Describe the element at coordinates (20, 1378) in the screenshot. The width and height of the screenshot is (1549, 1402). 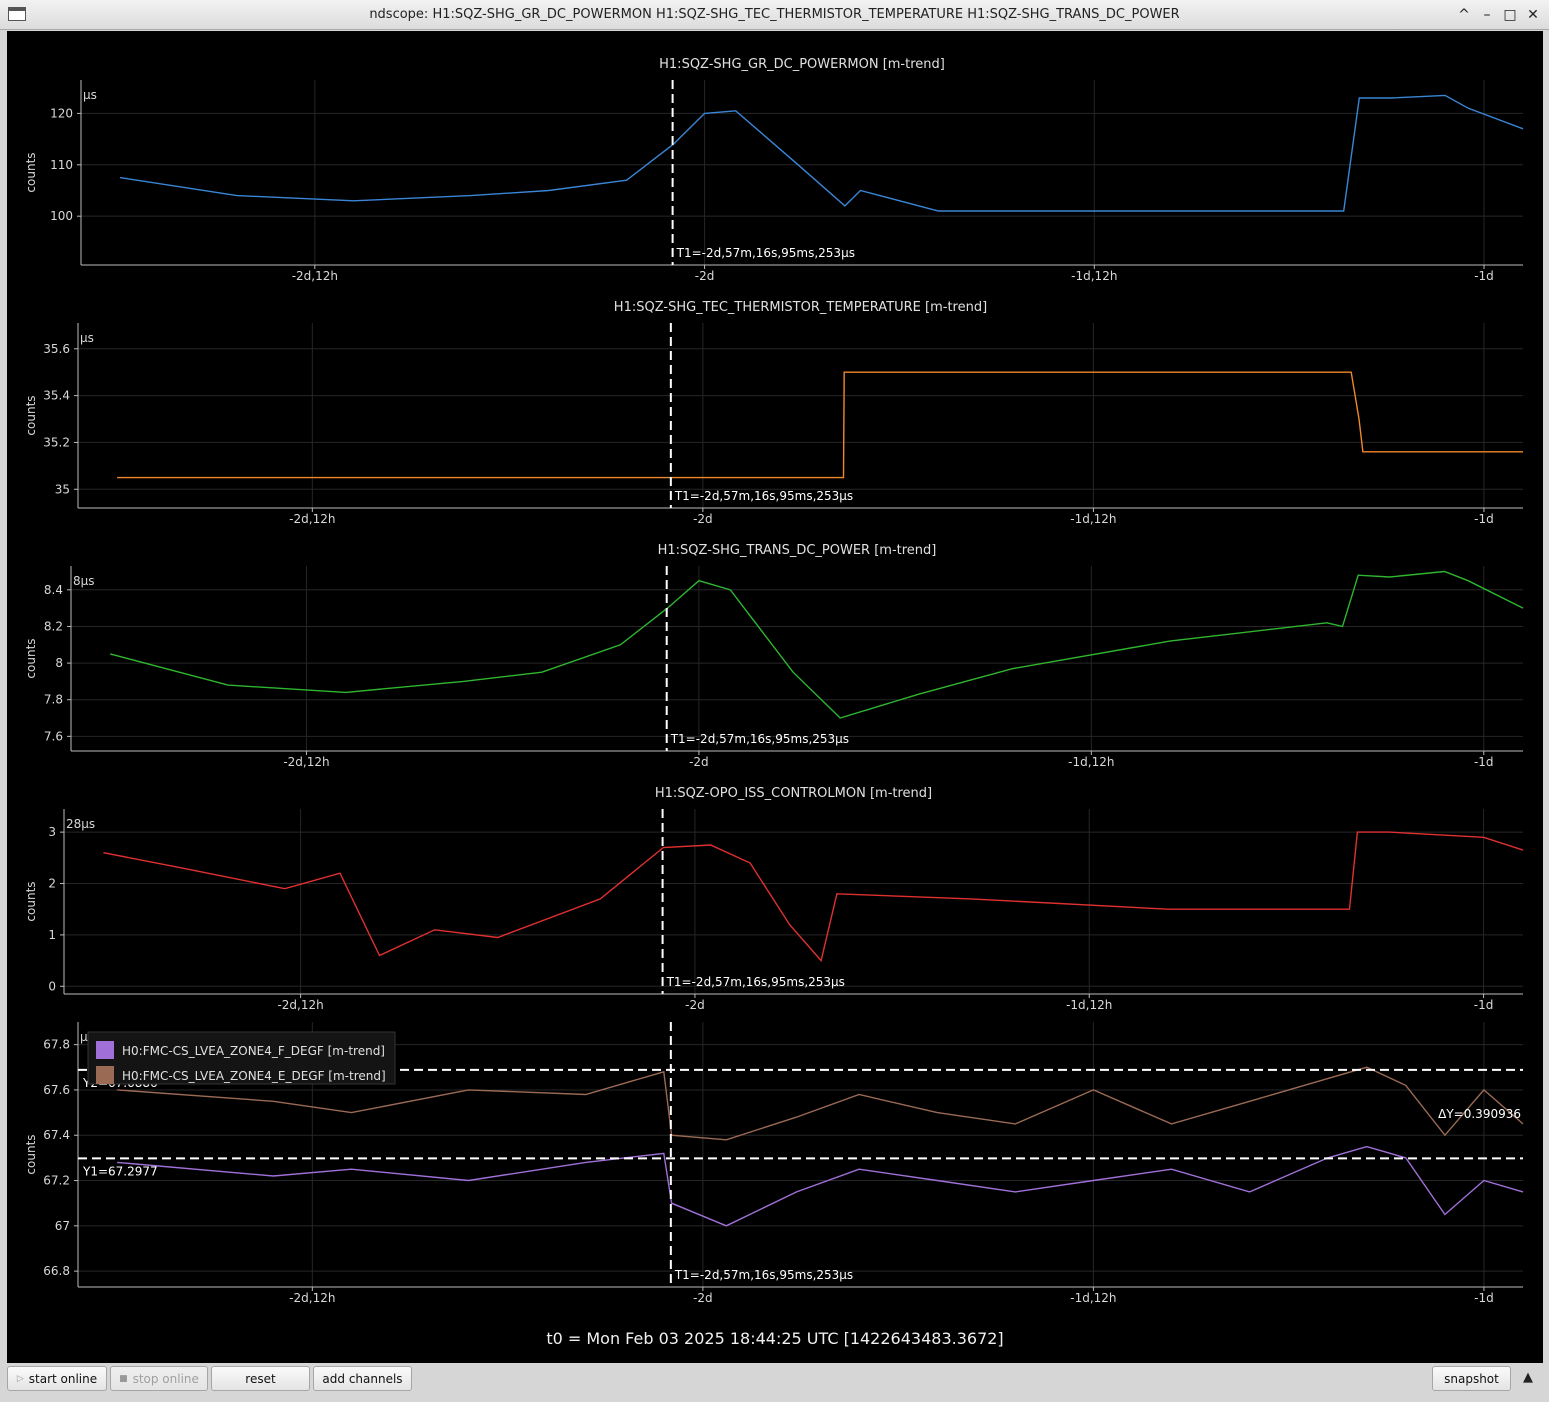
I see `play-icon: ▷` at that location.